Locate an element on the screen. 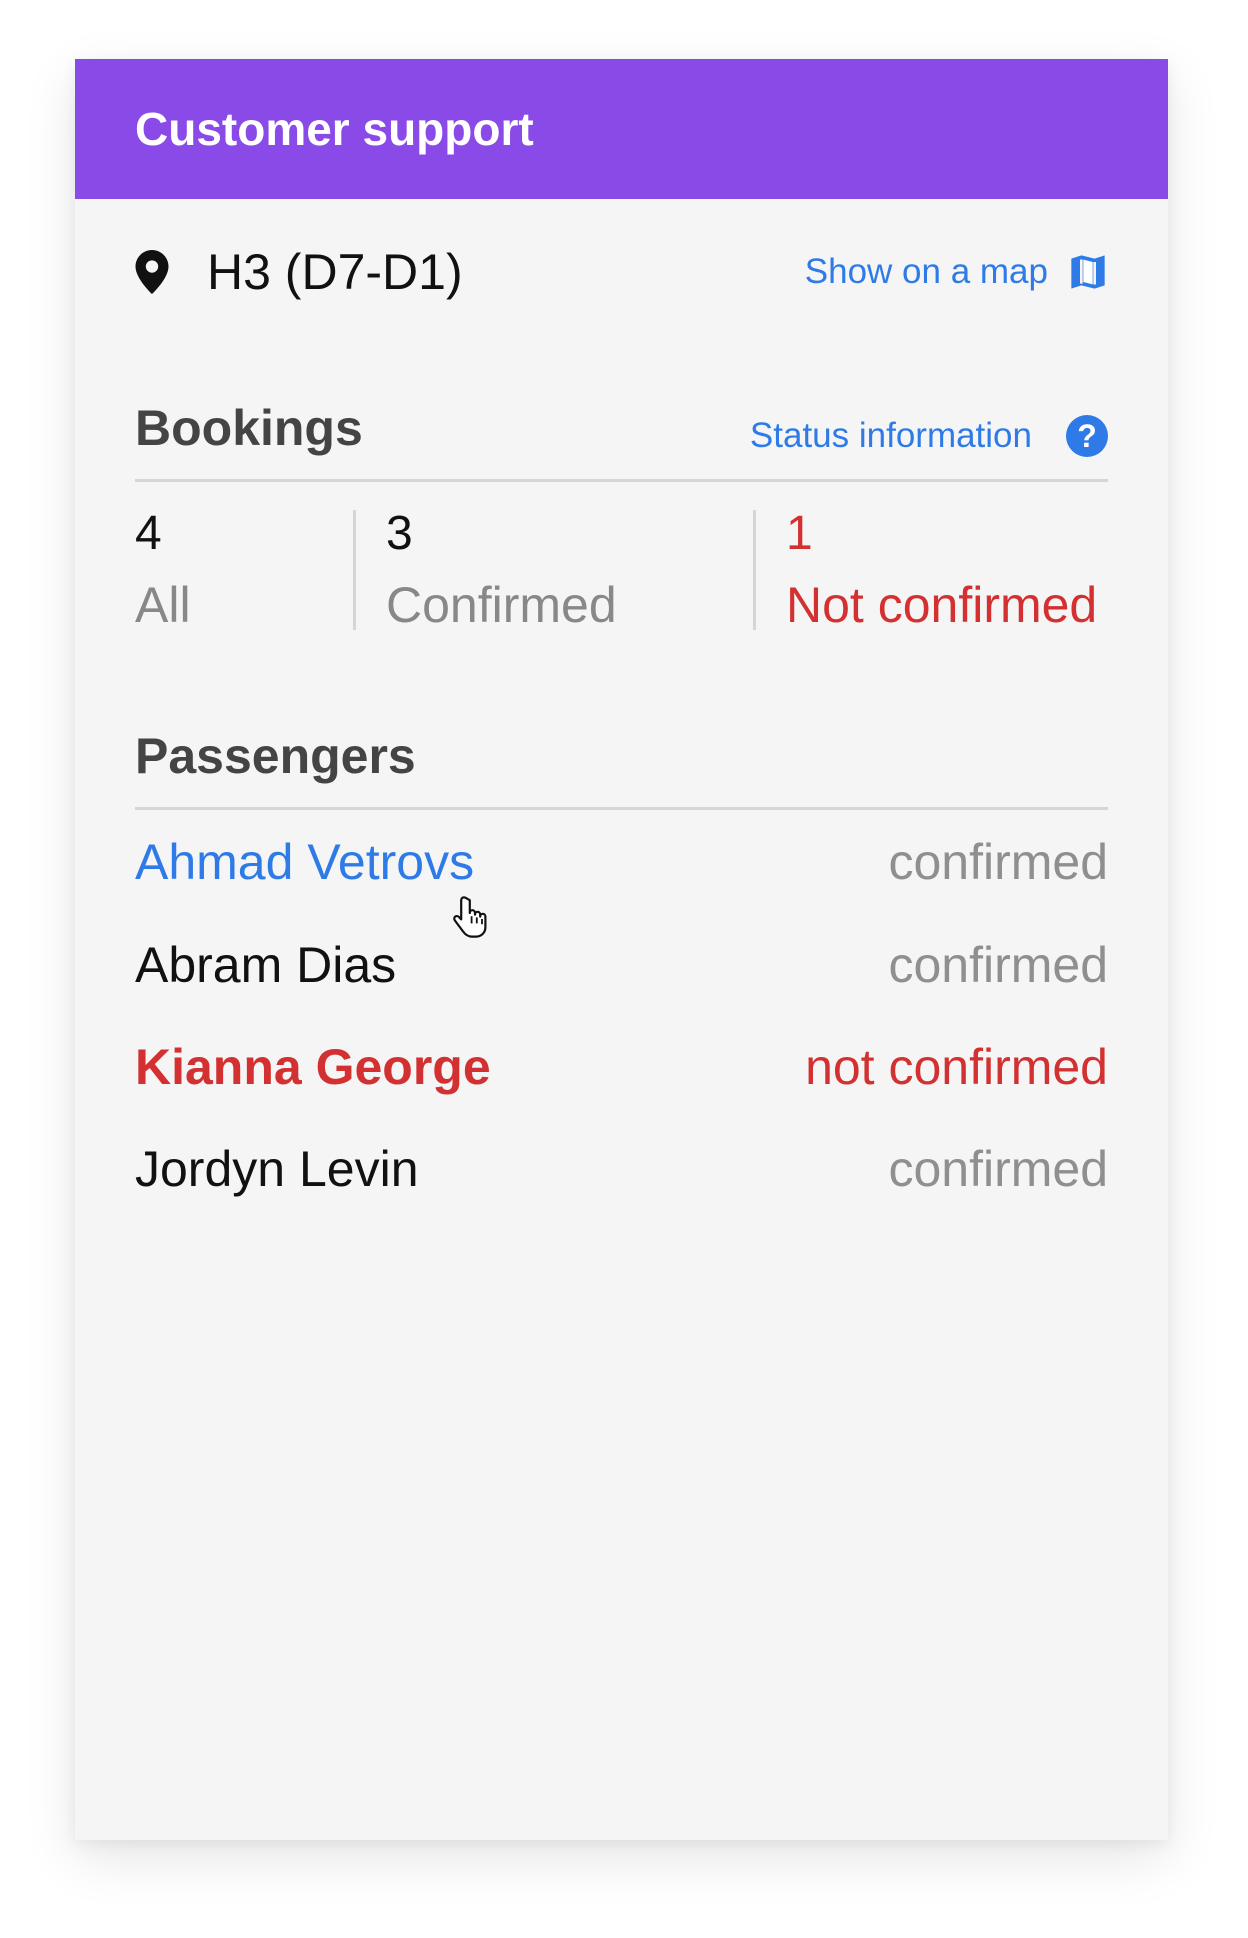 This screenshot has width=1248, height=1938. passenger-name: Kianna George is located at coordinates (313, 1067).